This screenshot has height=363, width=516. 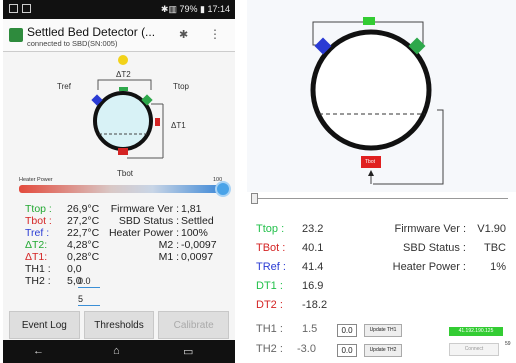 What do you see at coordinates (83, 209) in the screenshot?
I see `readout-value: 26,9°C` at bounding box center [83, 209].